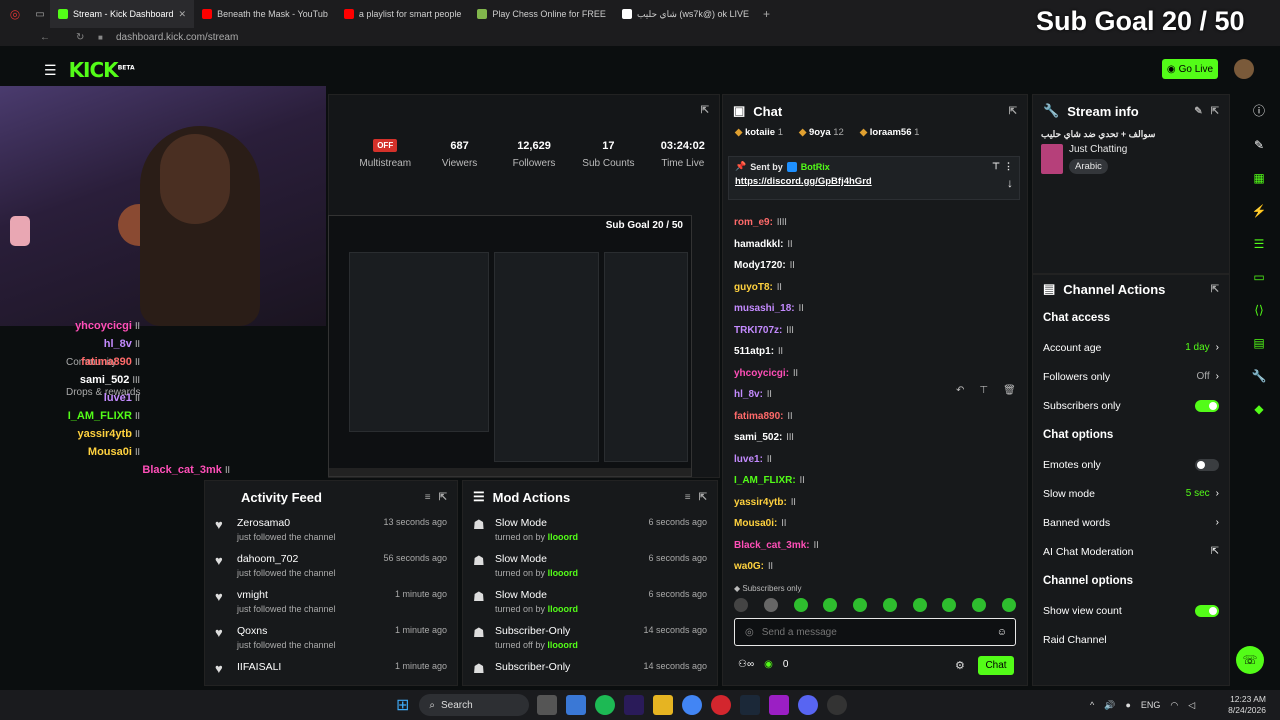 The height and width of the screenshot is (720, 1280). What do you see at coordinates (15, 14) in the screenshot?
I see `browser-menu-icon: ◎` at bounding box center [15, 14].